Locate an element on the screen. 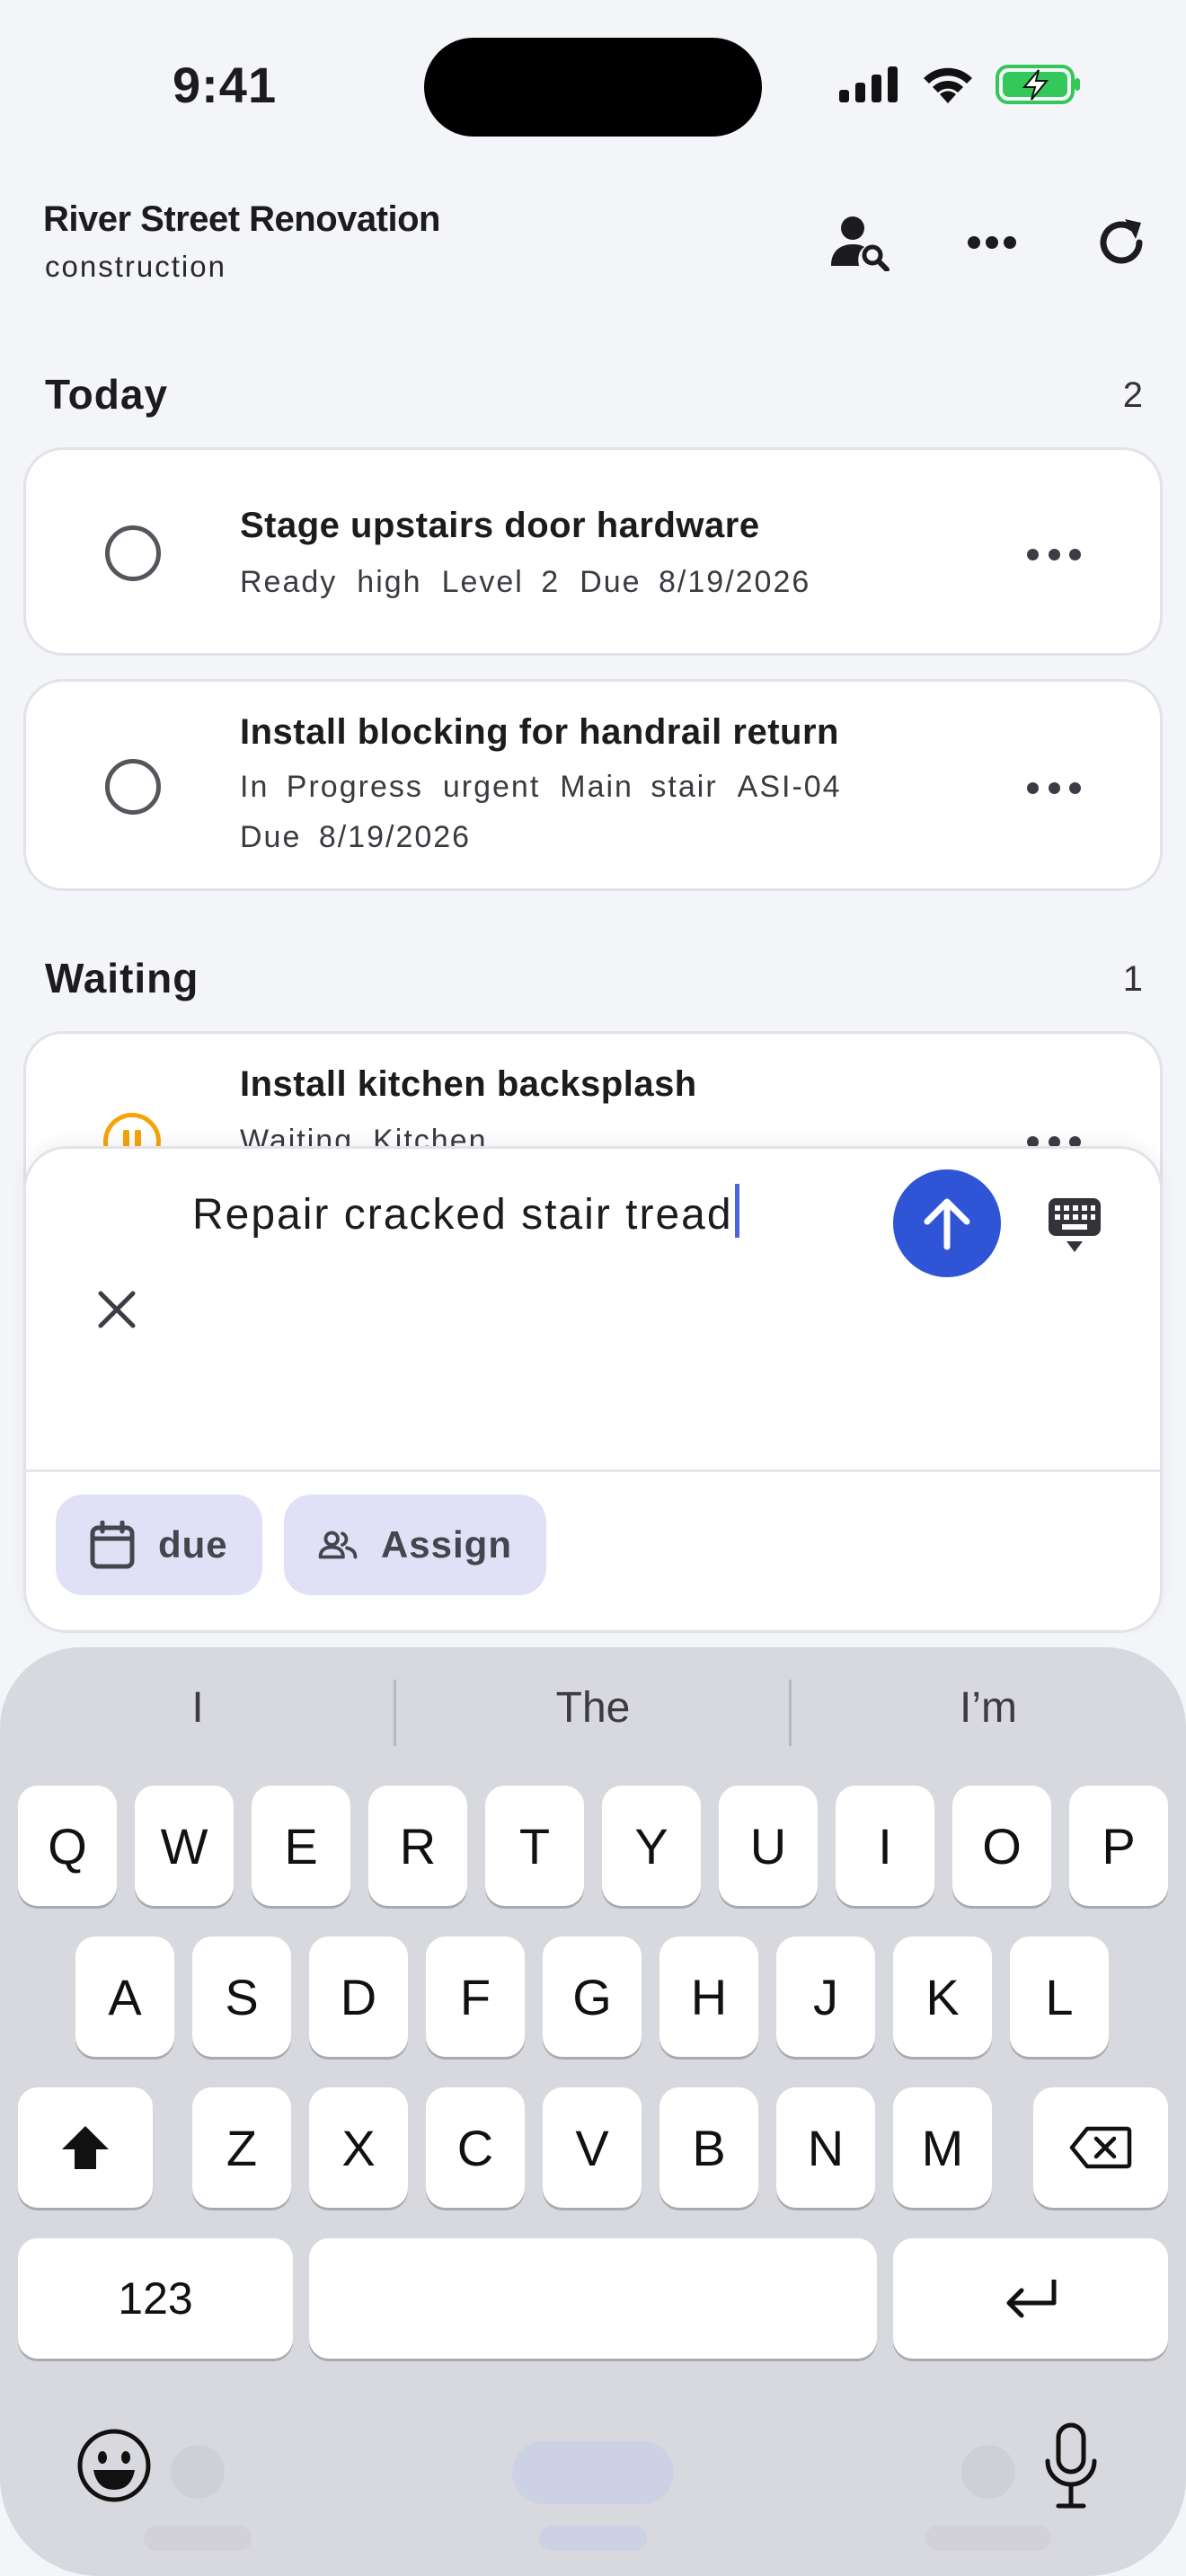  task-title: Install kitchen backsplash is located at coordinates (468, 1084).